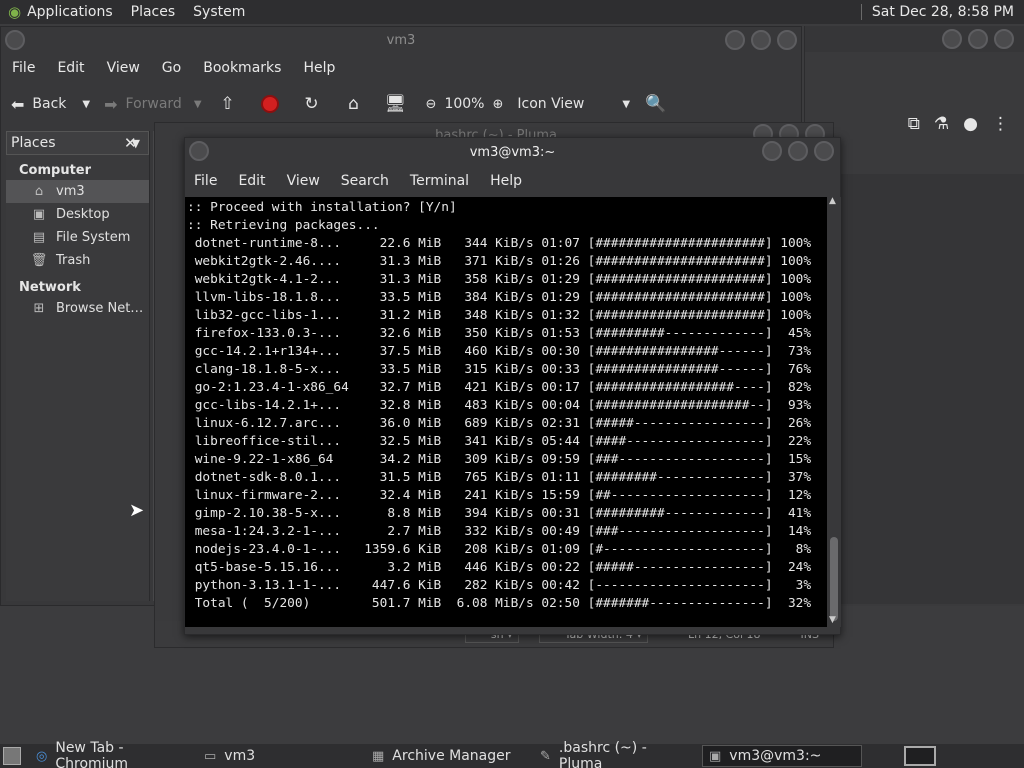 This screenshot has width=1024, height=768. I want to click on clock-text: Sat Dec 28, 8:58 PM, so click(943, 12).